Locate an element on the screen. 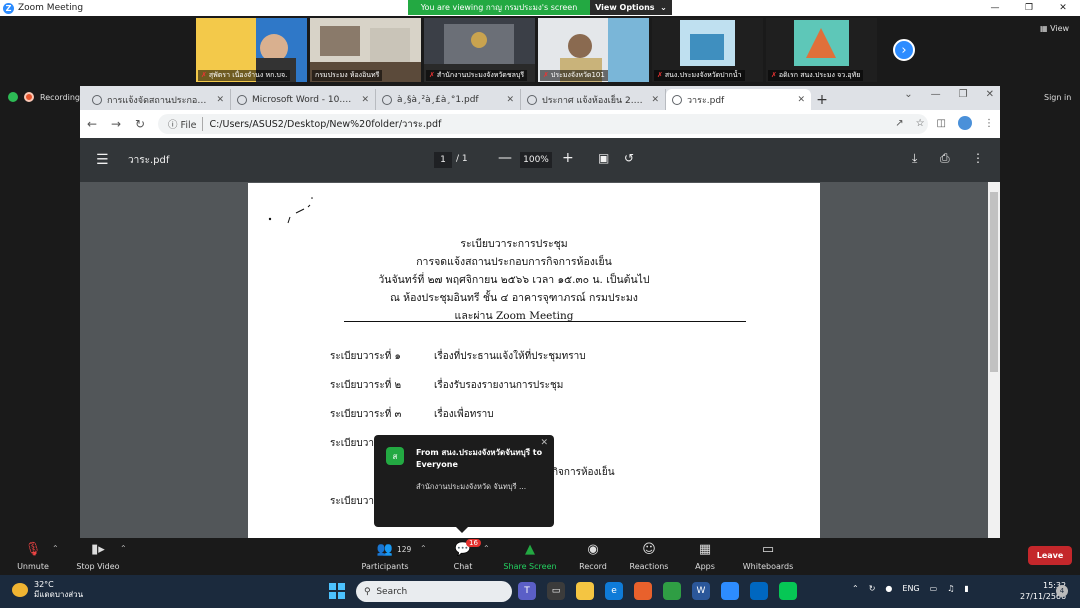 The image size is (1080, 608). apps-button: ▦ Apps is located at coordinates (705, 556).